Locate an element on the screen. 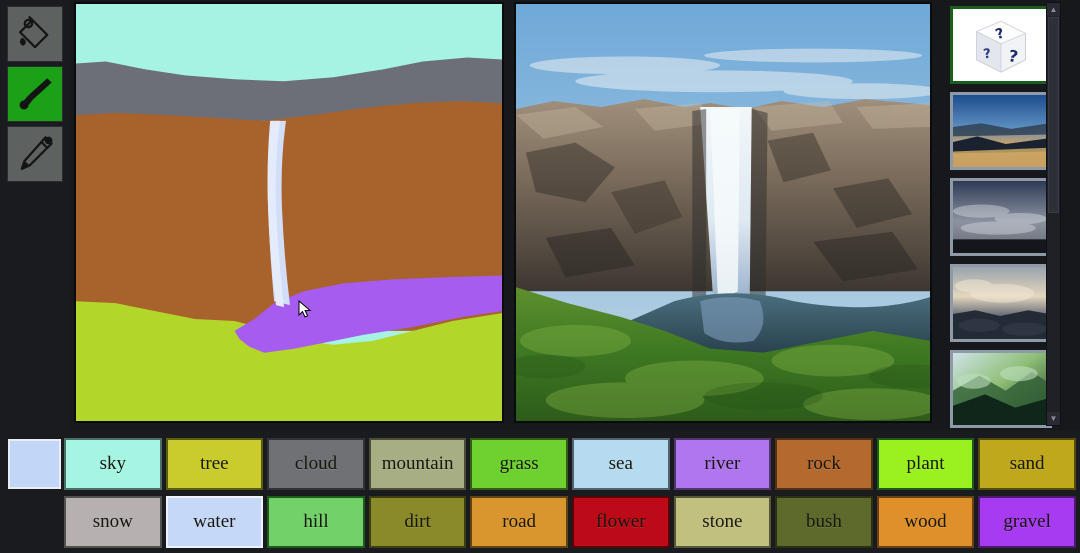 The height and width of the screenshot is (553, 1080). palette-swatch-hill: hill is located at coordinates (316, 522).